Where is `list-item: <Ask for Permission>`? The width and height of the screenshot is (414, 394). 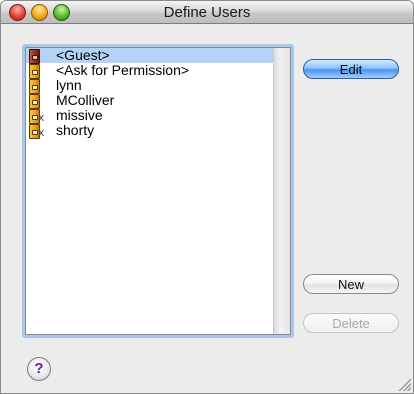 list-item: <Ask for Permission> is located at coordinates (150, 70).